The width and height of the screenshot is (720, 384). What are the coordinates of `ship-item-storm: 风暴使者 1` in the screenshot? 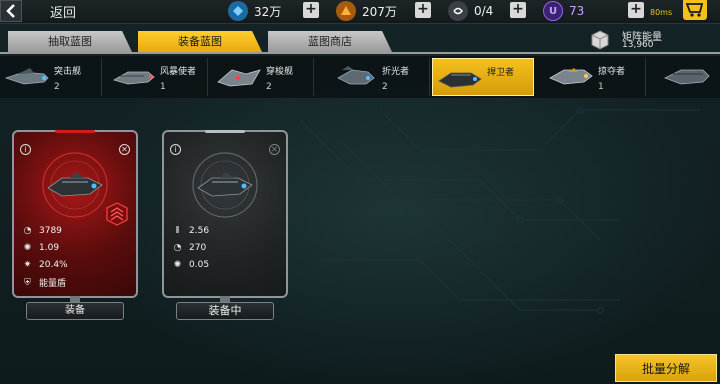 It's located at (157, 77).